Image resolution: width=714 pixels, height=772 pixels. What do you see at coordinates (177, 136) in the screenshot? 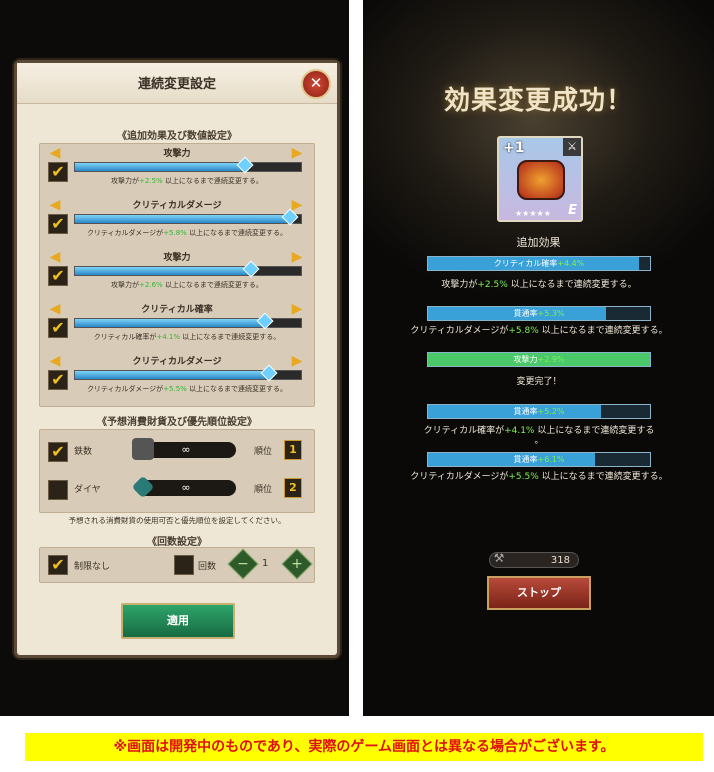
I see `section-title-effects: 《追加効果及び数値設定》` at bounding box center [177, 136].